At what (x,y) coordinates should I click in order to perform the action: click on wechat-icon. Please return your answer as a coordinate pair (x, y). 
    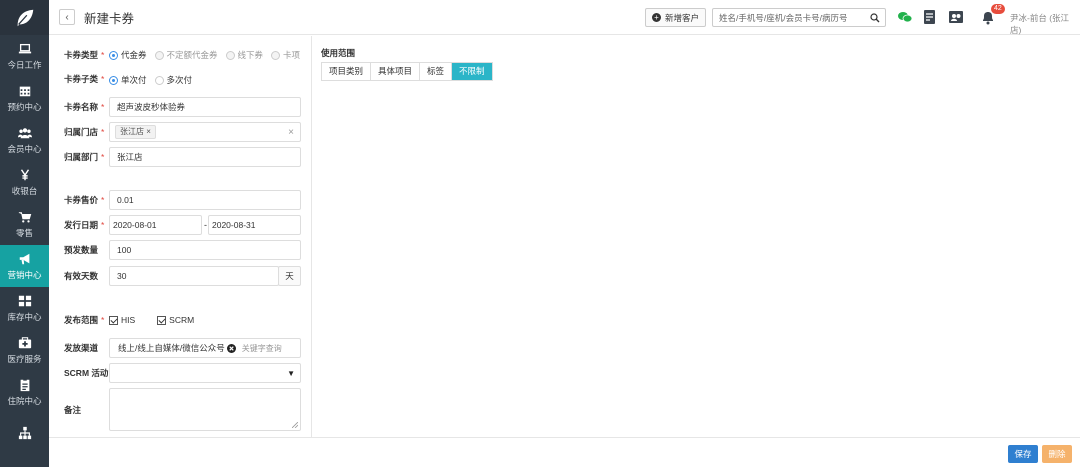
    Looking at the image, I should click on (905, 17).